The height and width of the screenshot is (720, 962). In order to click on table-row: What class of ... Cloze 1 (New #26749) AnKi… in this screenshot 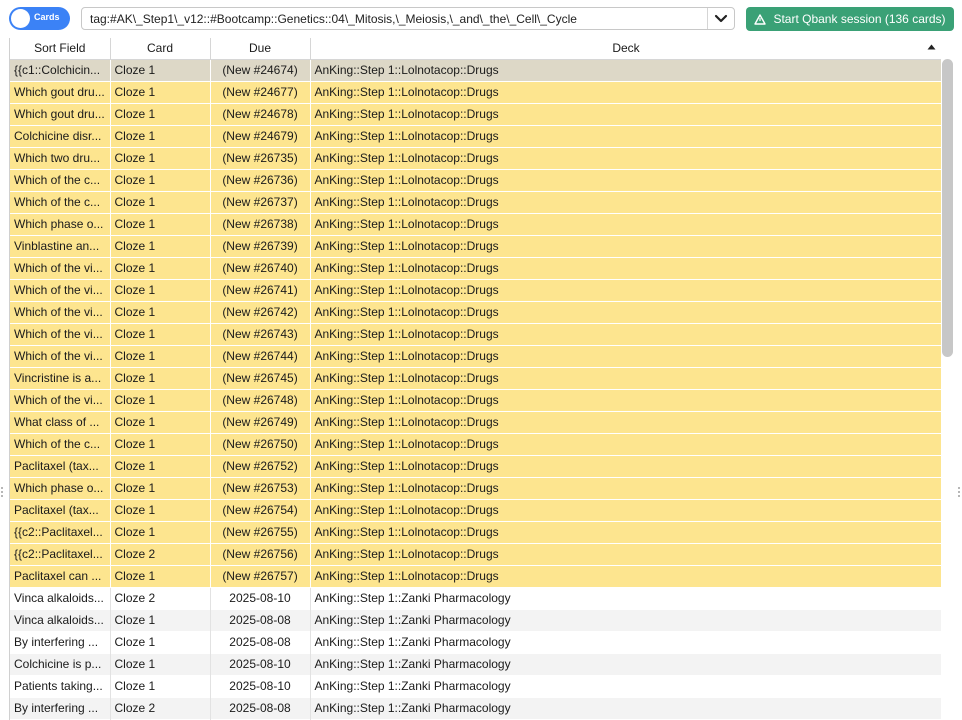, I will do `click(476, 422)`.